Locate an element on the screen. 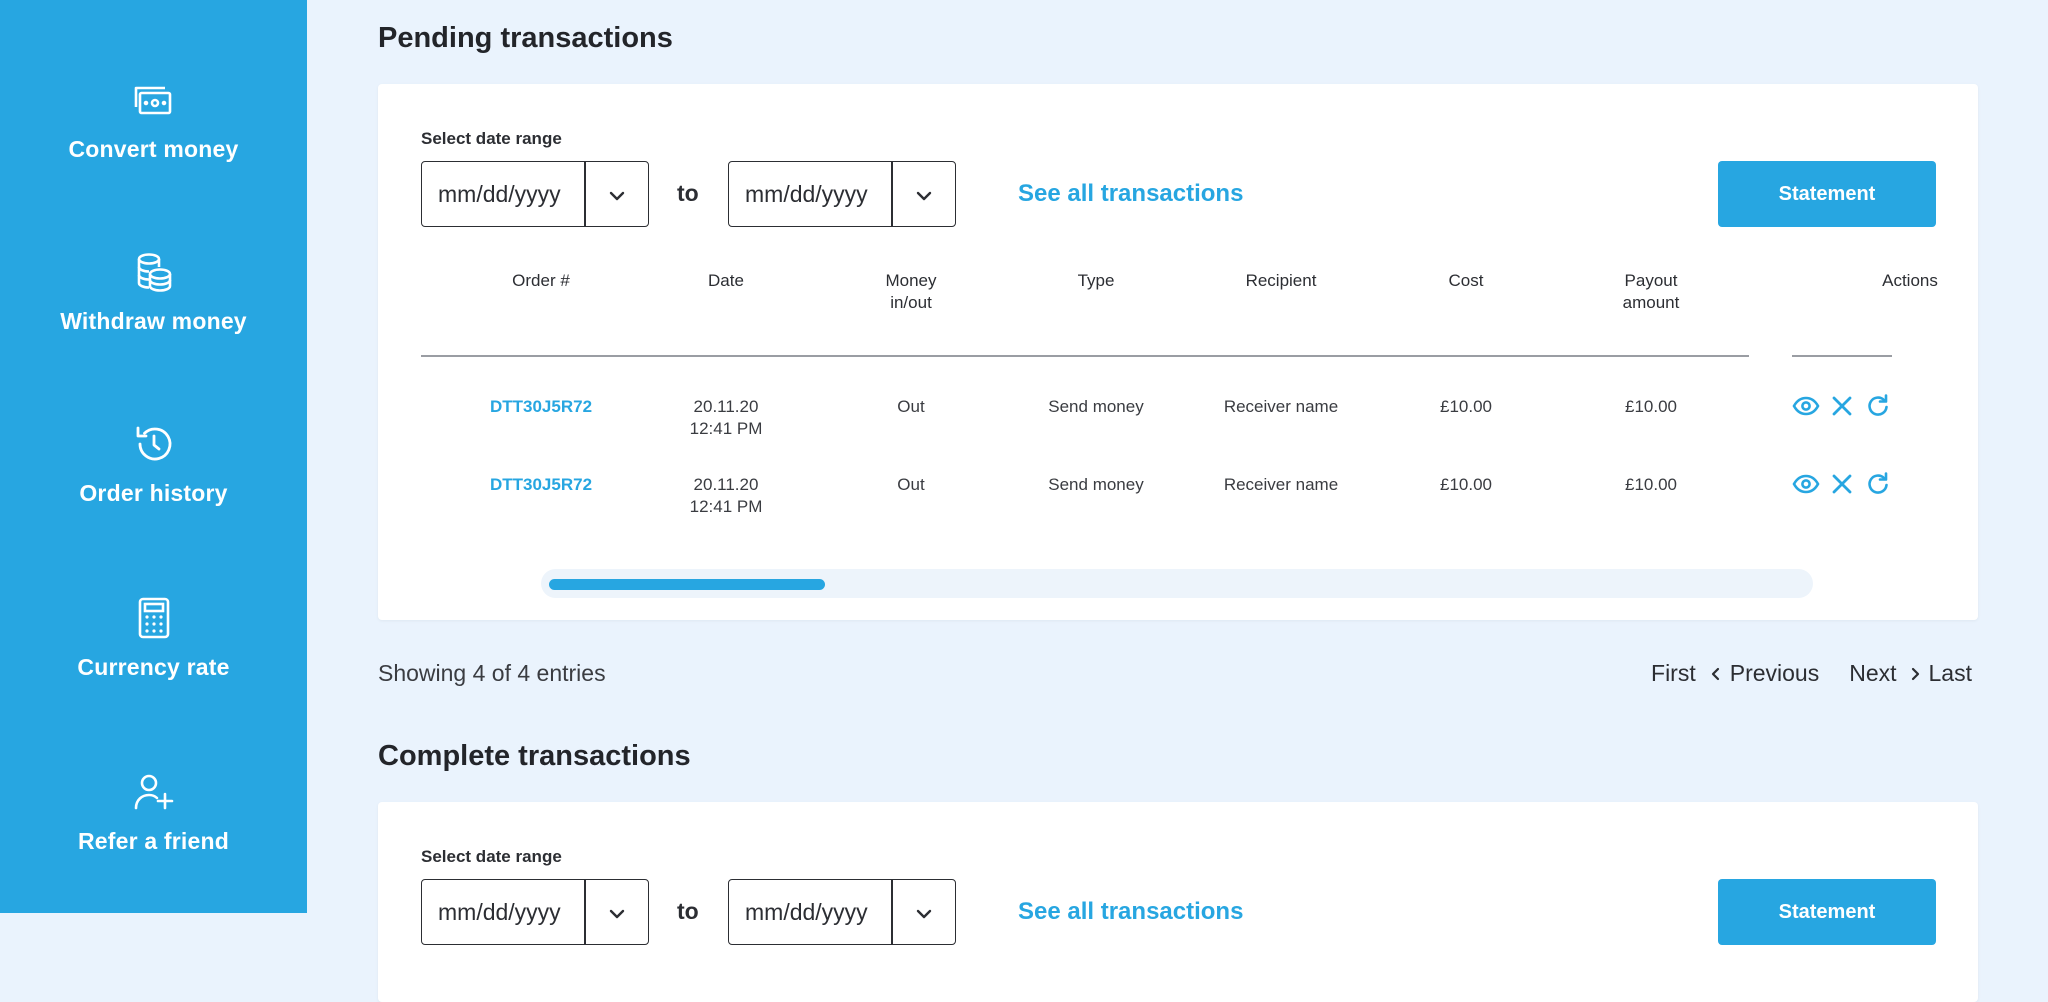 The height and width of the screenshot is (1002, 2048). pagination: First Previous Next Last is located at coordinates (1811, 673).